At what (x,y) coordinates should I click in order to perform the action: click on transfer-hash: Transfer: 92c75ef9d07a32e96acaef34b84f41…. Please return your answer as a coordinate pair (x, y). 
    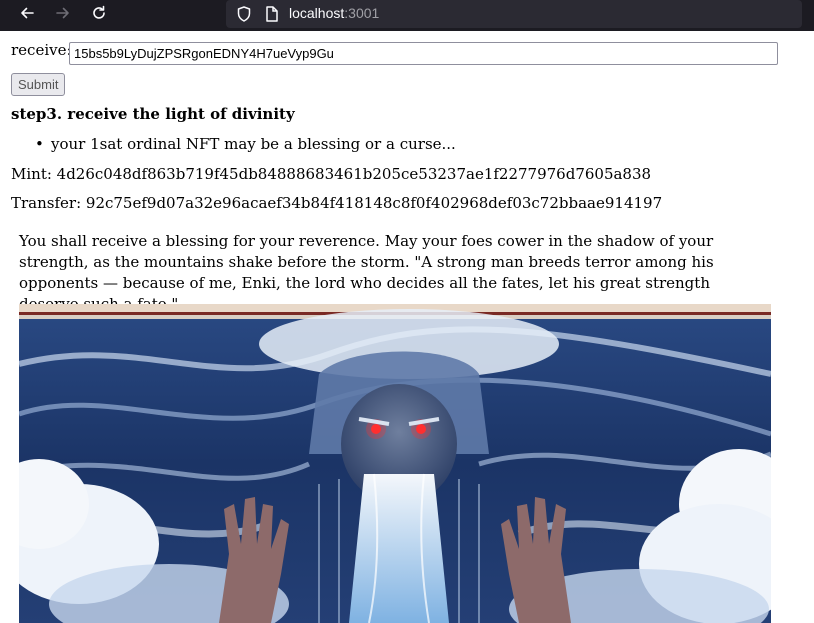
    Looking at the image, I should click on (337, 203).